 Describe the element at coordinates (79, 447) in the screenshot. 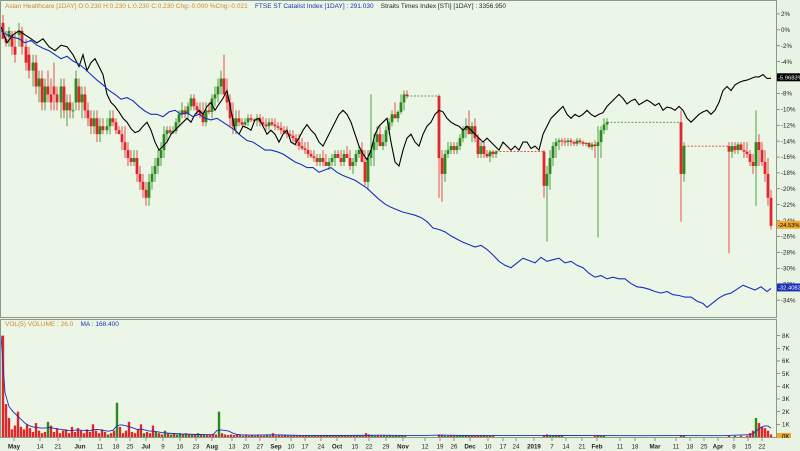

I see `x-tick-label: Jun` at that location.